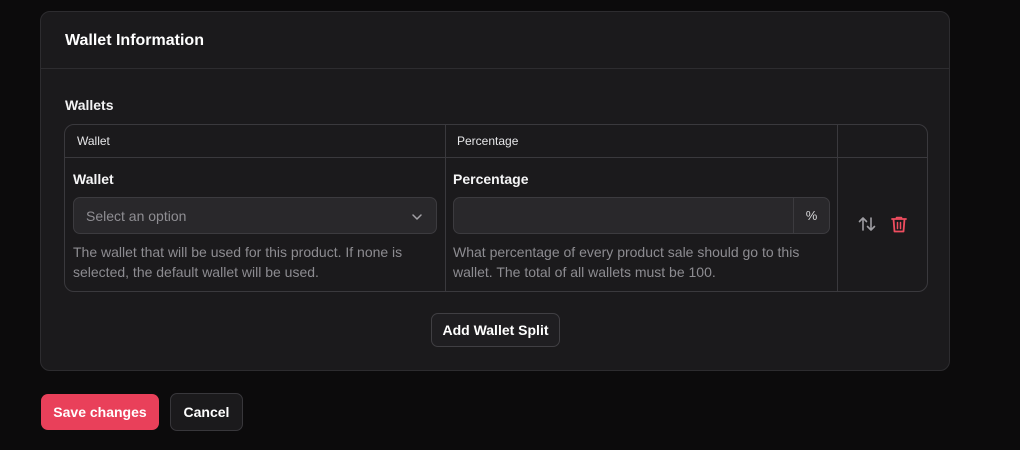 This screenshot has width=1020, height=450. What do you see at coordinates (899, 224) in the screenshot?
I see `trash-icon` at bounding box center [899, 224].